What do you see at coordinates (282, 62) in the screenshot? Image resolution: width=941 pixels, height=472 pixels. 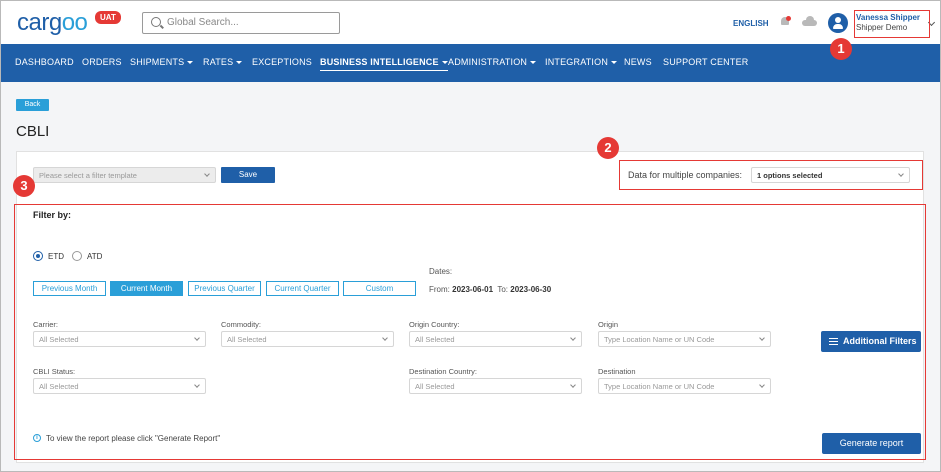 I see `nav-exceptions: EXCEPTIONS` at bounding box center [282, 62].